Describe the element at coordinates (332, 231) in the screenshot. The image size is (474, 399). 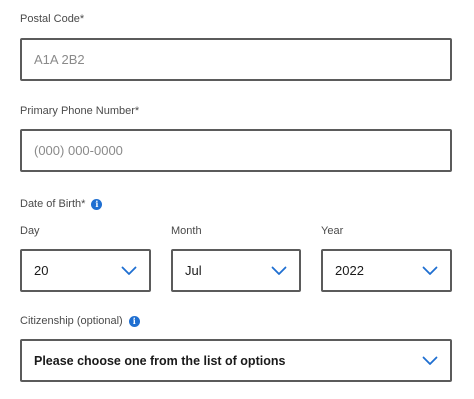
I see `year-label: Year` at that location.